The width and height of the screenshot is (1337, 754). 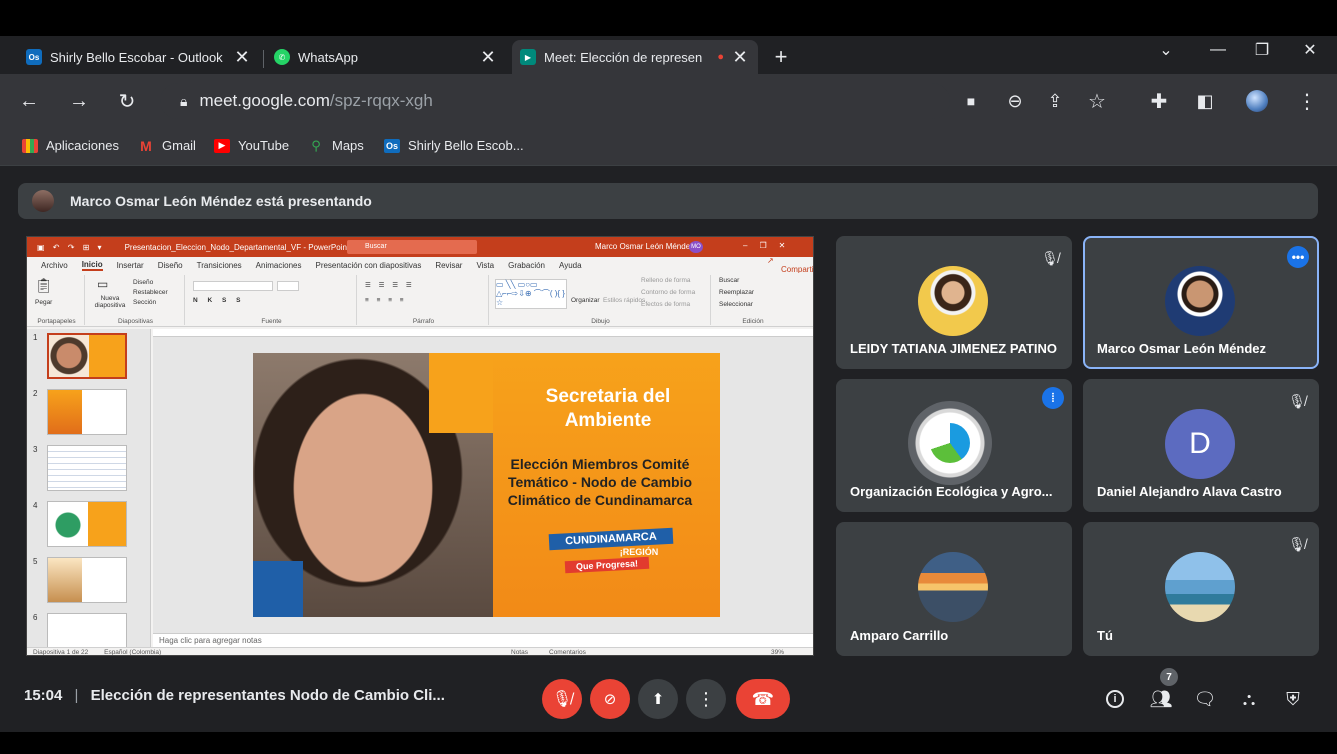 I want to click on back-icon: ←, so click(x=29, y=101).